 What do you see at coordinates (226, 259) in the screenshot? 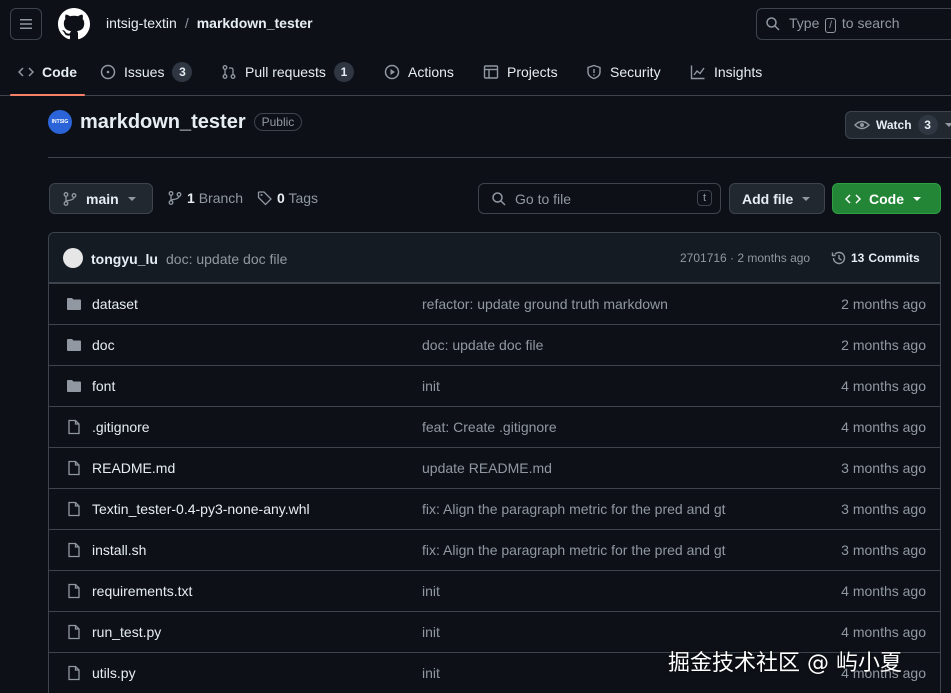
I see `commit-message-link: doc: update doc file` at bounding box center [226, 259].